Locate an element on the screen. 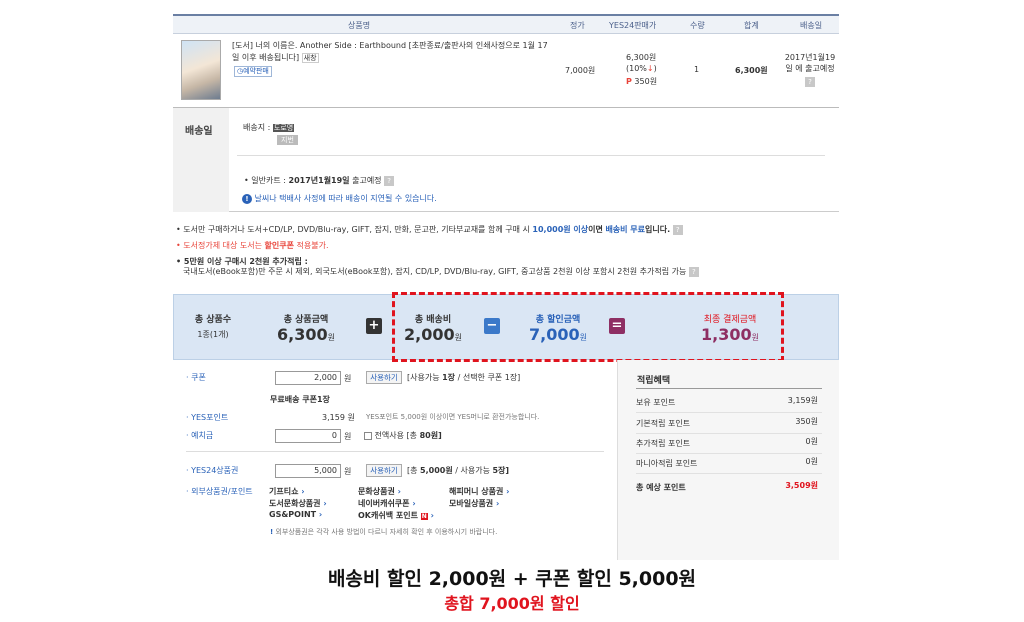  coupon-use-button: 사용하기 is located at coordinates (384, 377).